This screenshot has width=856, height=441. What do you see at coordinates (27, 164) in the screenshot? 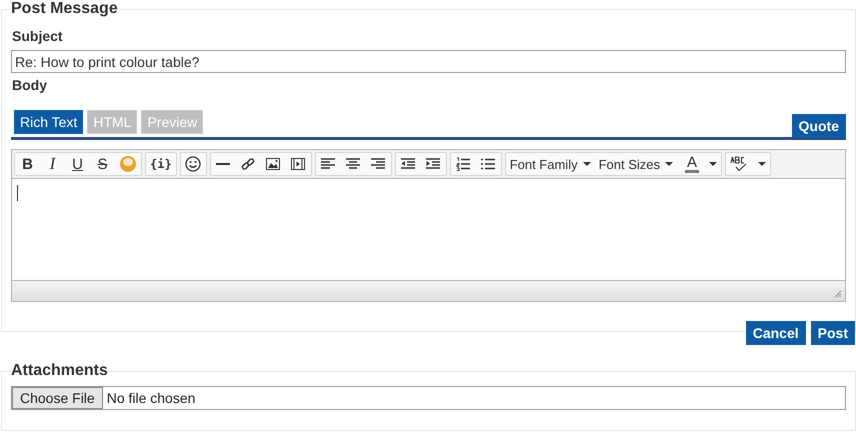
I see `bold-button: B` at bounding box center [27, 164].